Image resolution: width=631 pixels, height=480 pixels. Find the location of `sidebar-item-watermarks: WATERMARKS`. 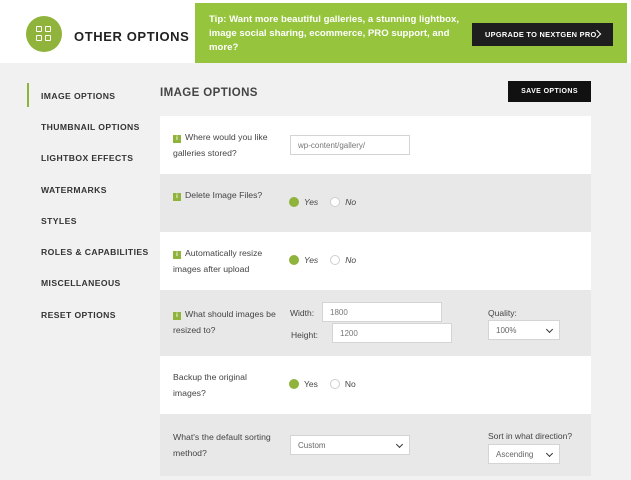

sidebar-item-watermarks: WATERMARKS is located at coordinates (94, 189).